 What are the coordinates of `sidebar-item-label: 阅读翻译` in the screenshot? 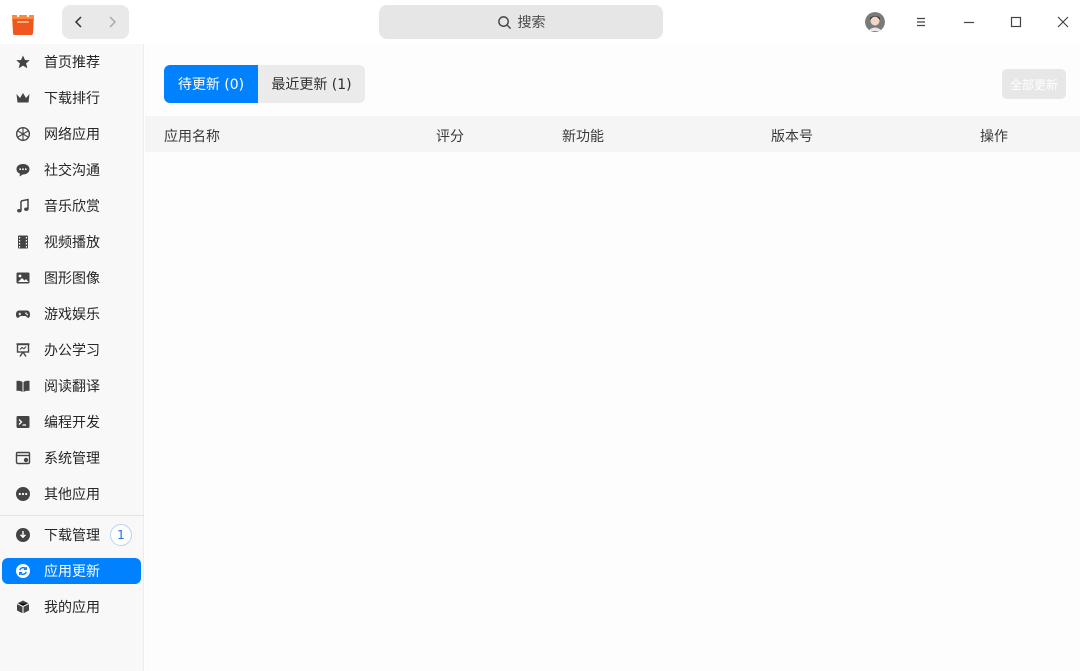 It's located at (72, 387).